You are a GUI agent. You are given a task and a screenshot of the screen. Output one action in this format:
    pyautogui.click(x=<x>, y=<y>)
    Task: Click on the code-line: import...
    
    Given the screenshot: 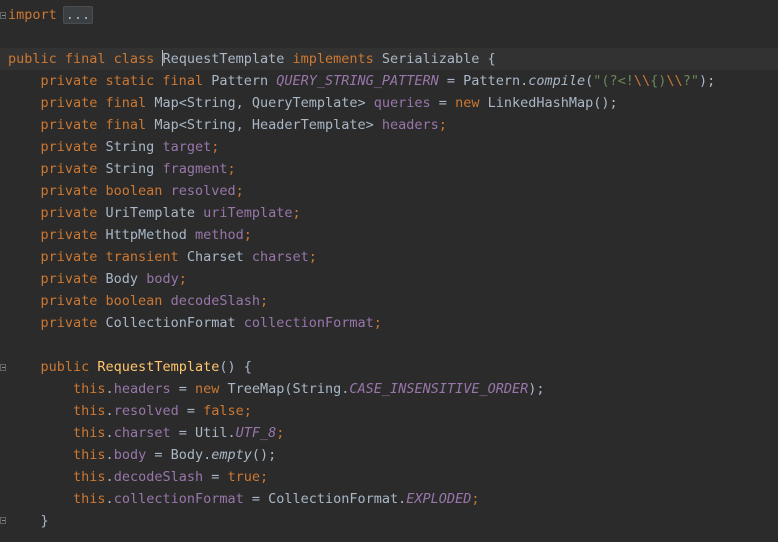 What is the action you would take?
    pyautogui.click(x=389, y=15)
    